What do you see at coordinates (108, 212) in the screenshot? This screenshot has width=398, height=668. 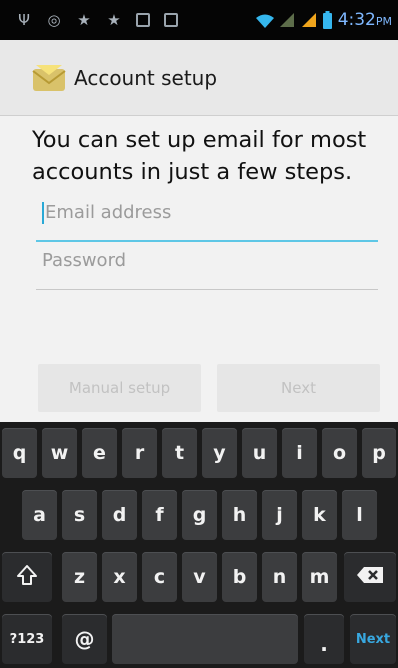 I see `email-placeholder: Email address` at bounding box center [108, 212].